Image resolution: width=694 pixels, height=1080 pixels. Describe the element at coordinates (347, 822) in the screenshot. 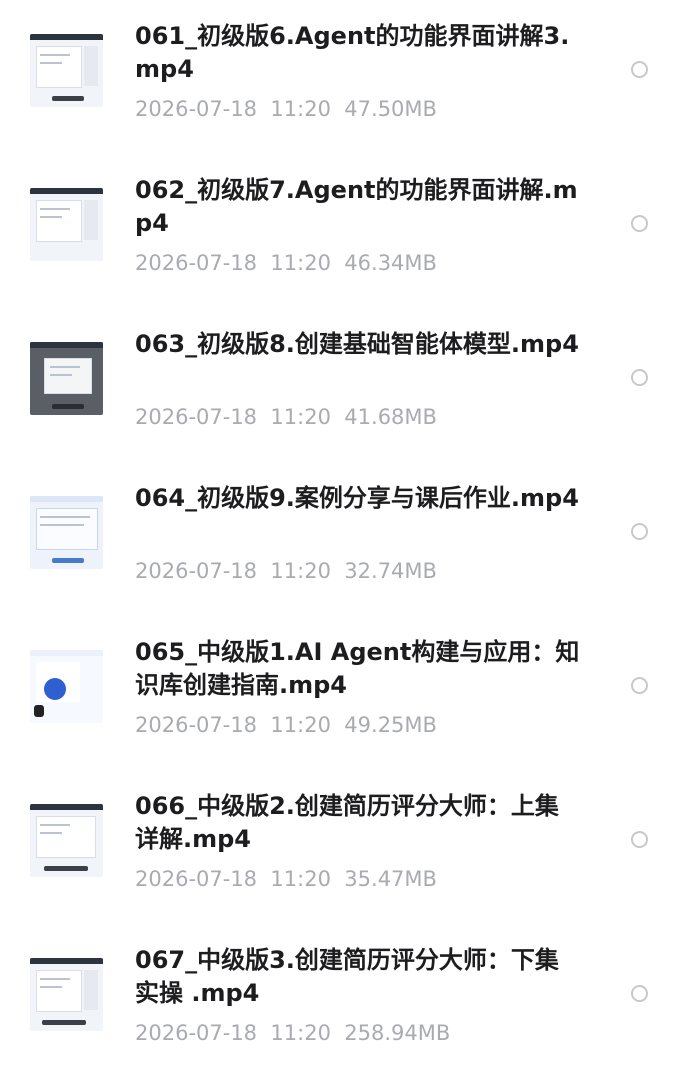

I see `file-name: 066_中级版2.创建简历评分大师：上集详解.mp4` at that location.